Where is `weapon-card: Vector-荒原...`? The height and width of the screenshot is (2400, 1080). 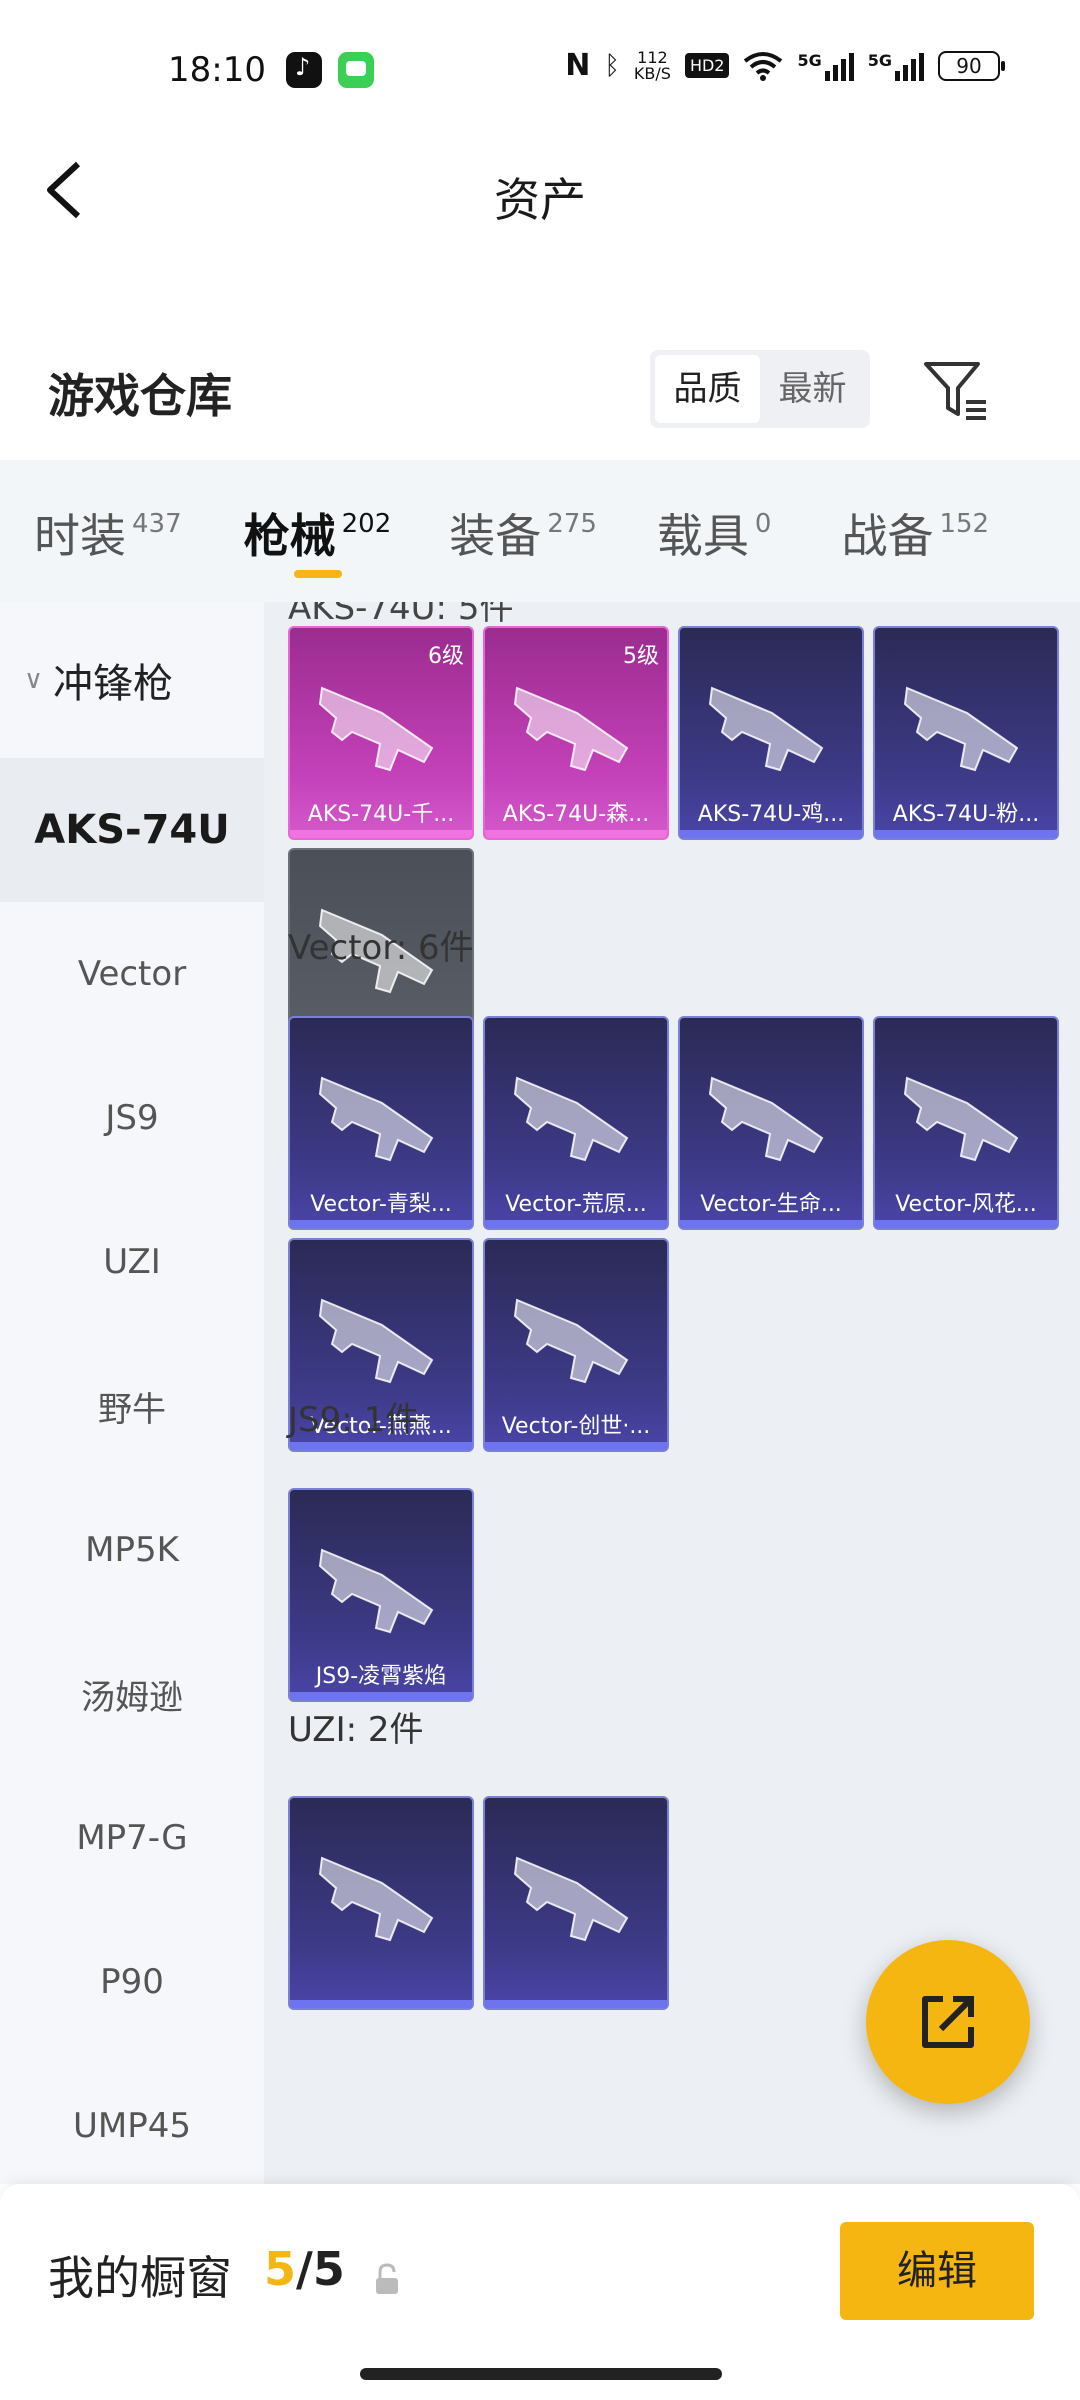 weapon-card: Vector-荒原... is located at coordinates (576, 1123).